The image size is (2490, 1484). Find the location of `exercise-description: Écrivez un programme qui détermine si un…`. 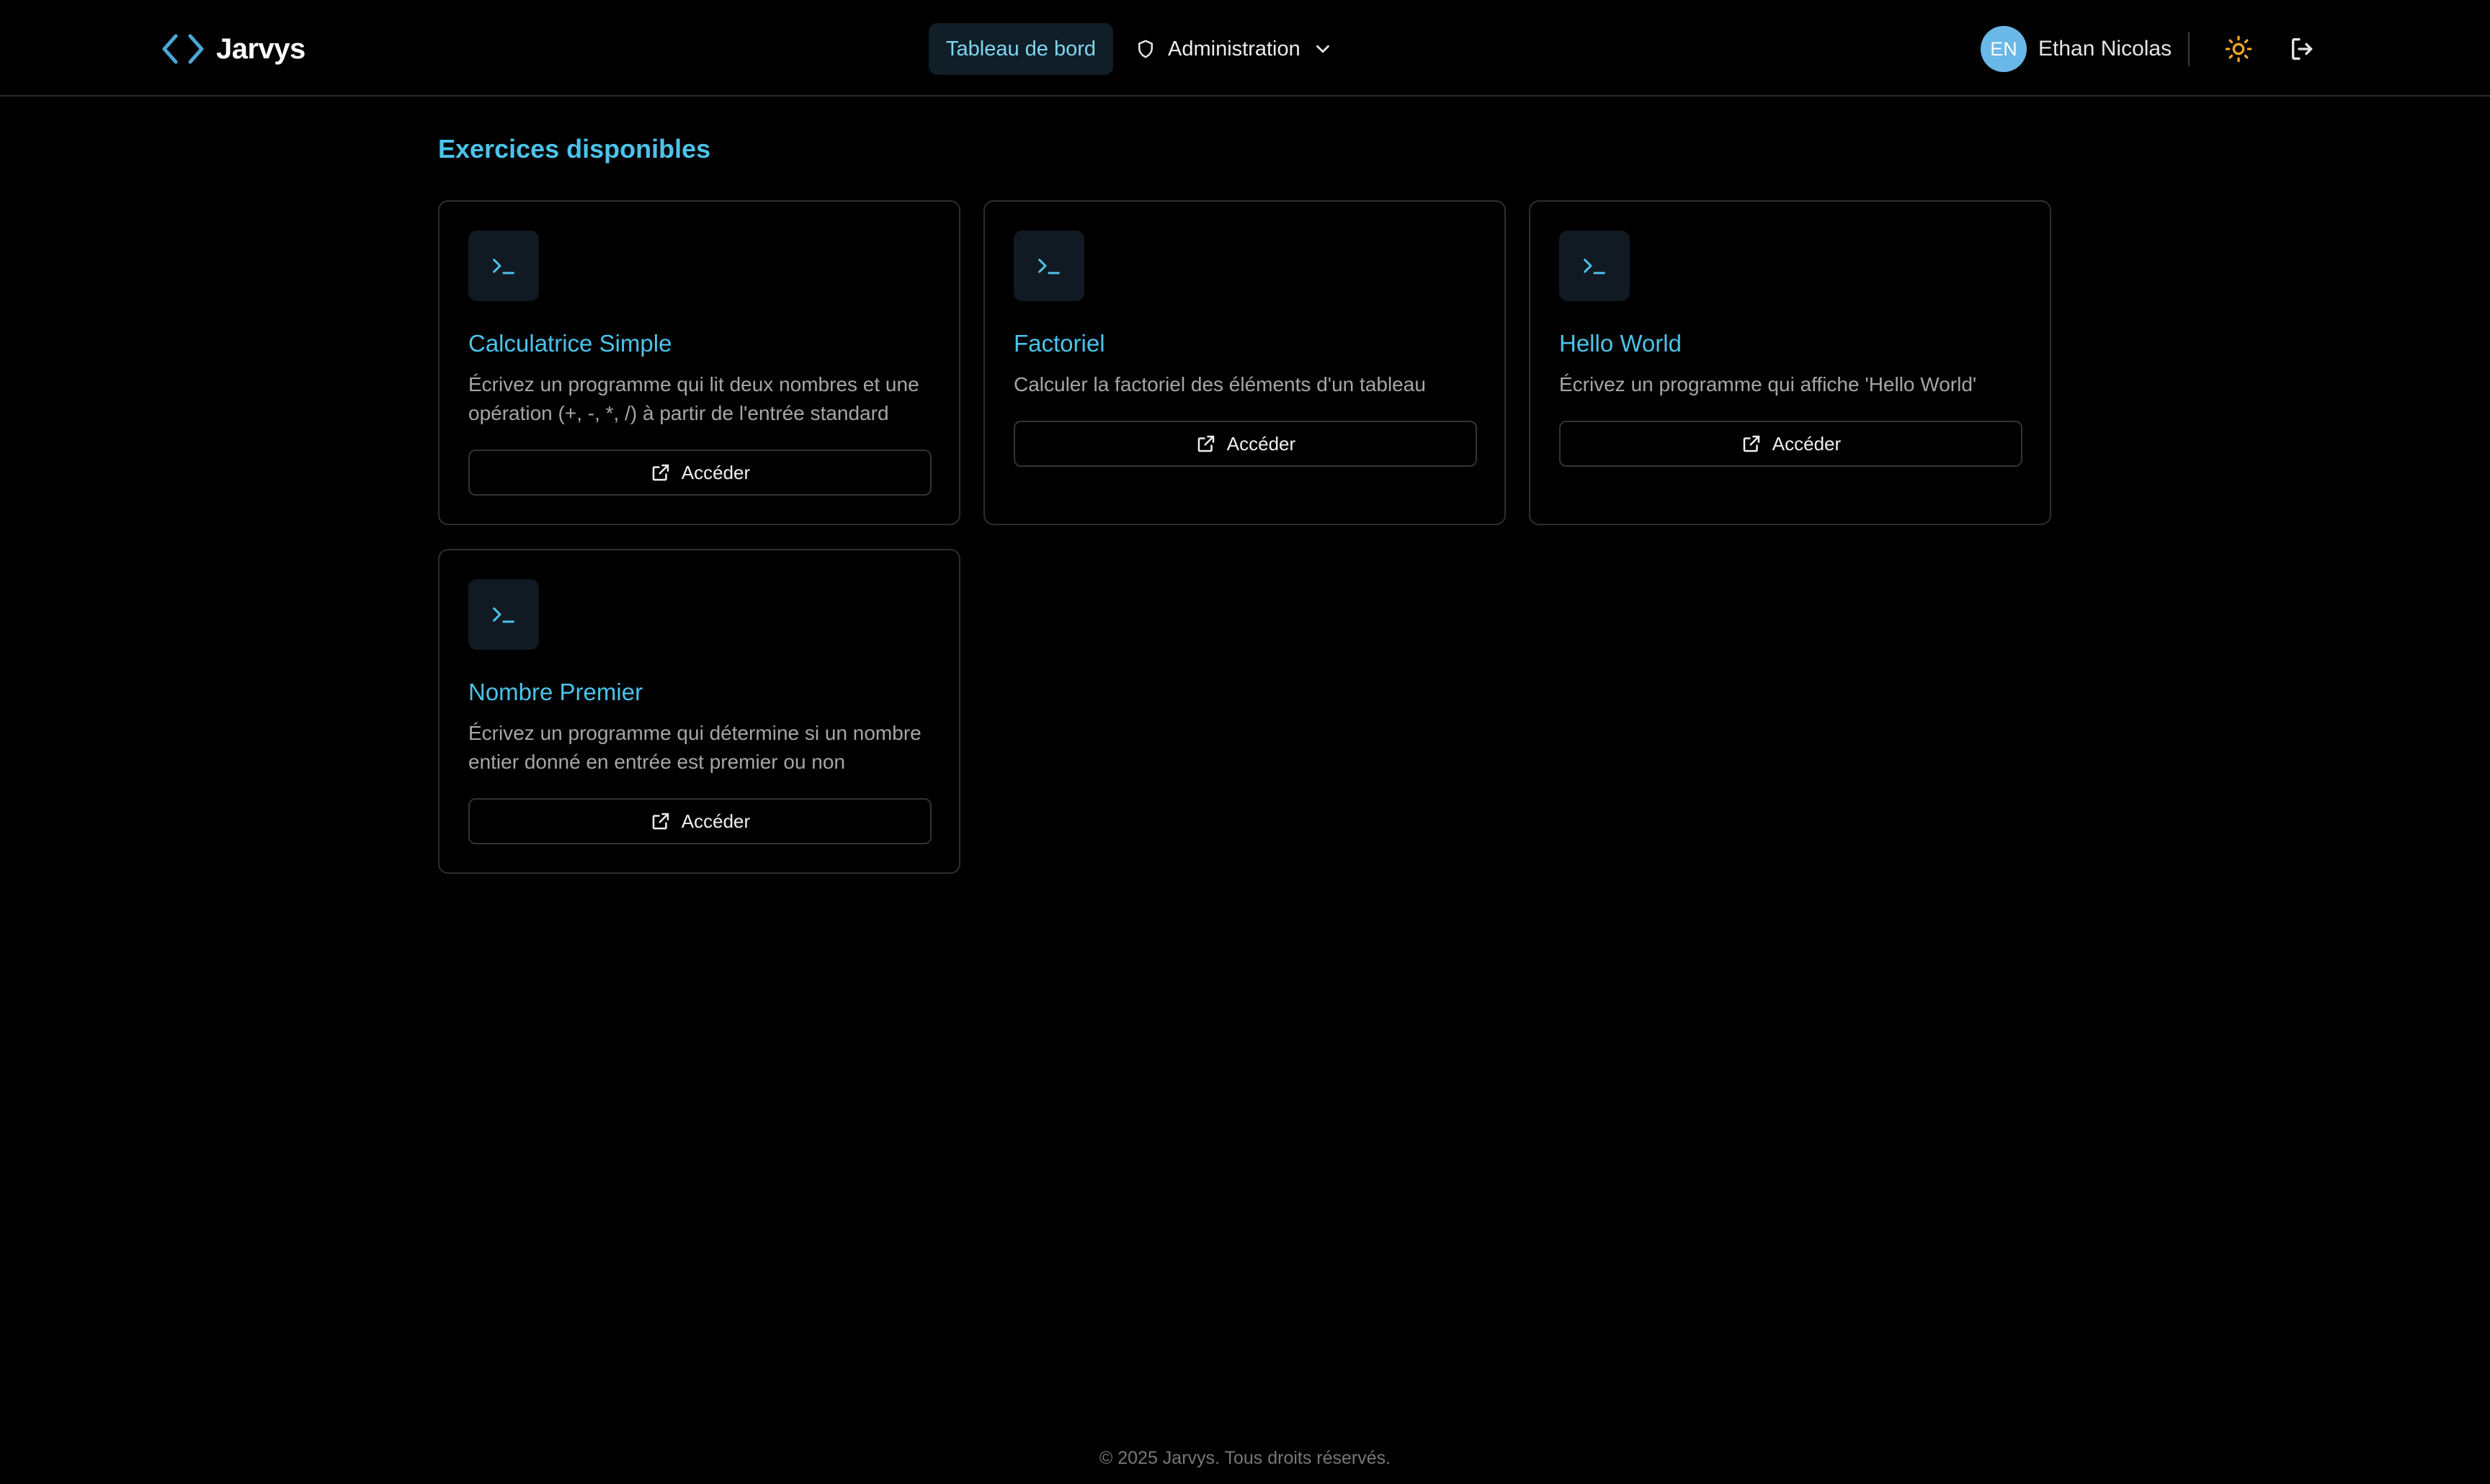

exercise-description: Écrivez un programme qui détermine si un… is located at coordinates (695, 748).